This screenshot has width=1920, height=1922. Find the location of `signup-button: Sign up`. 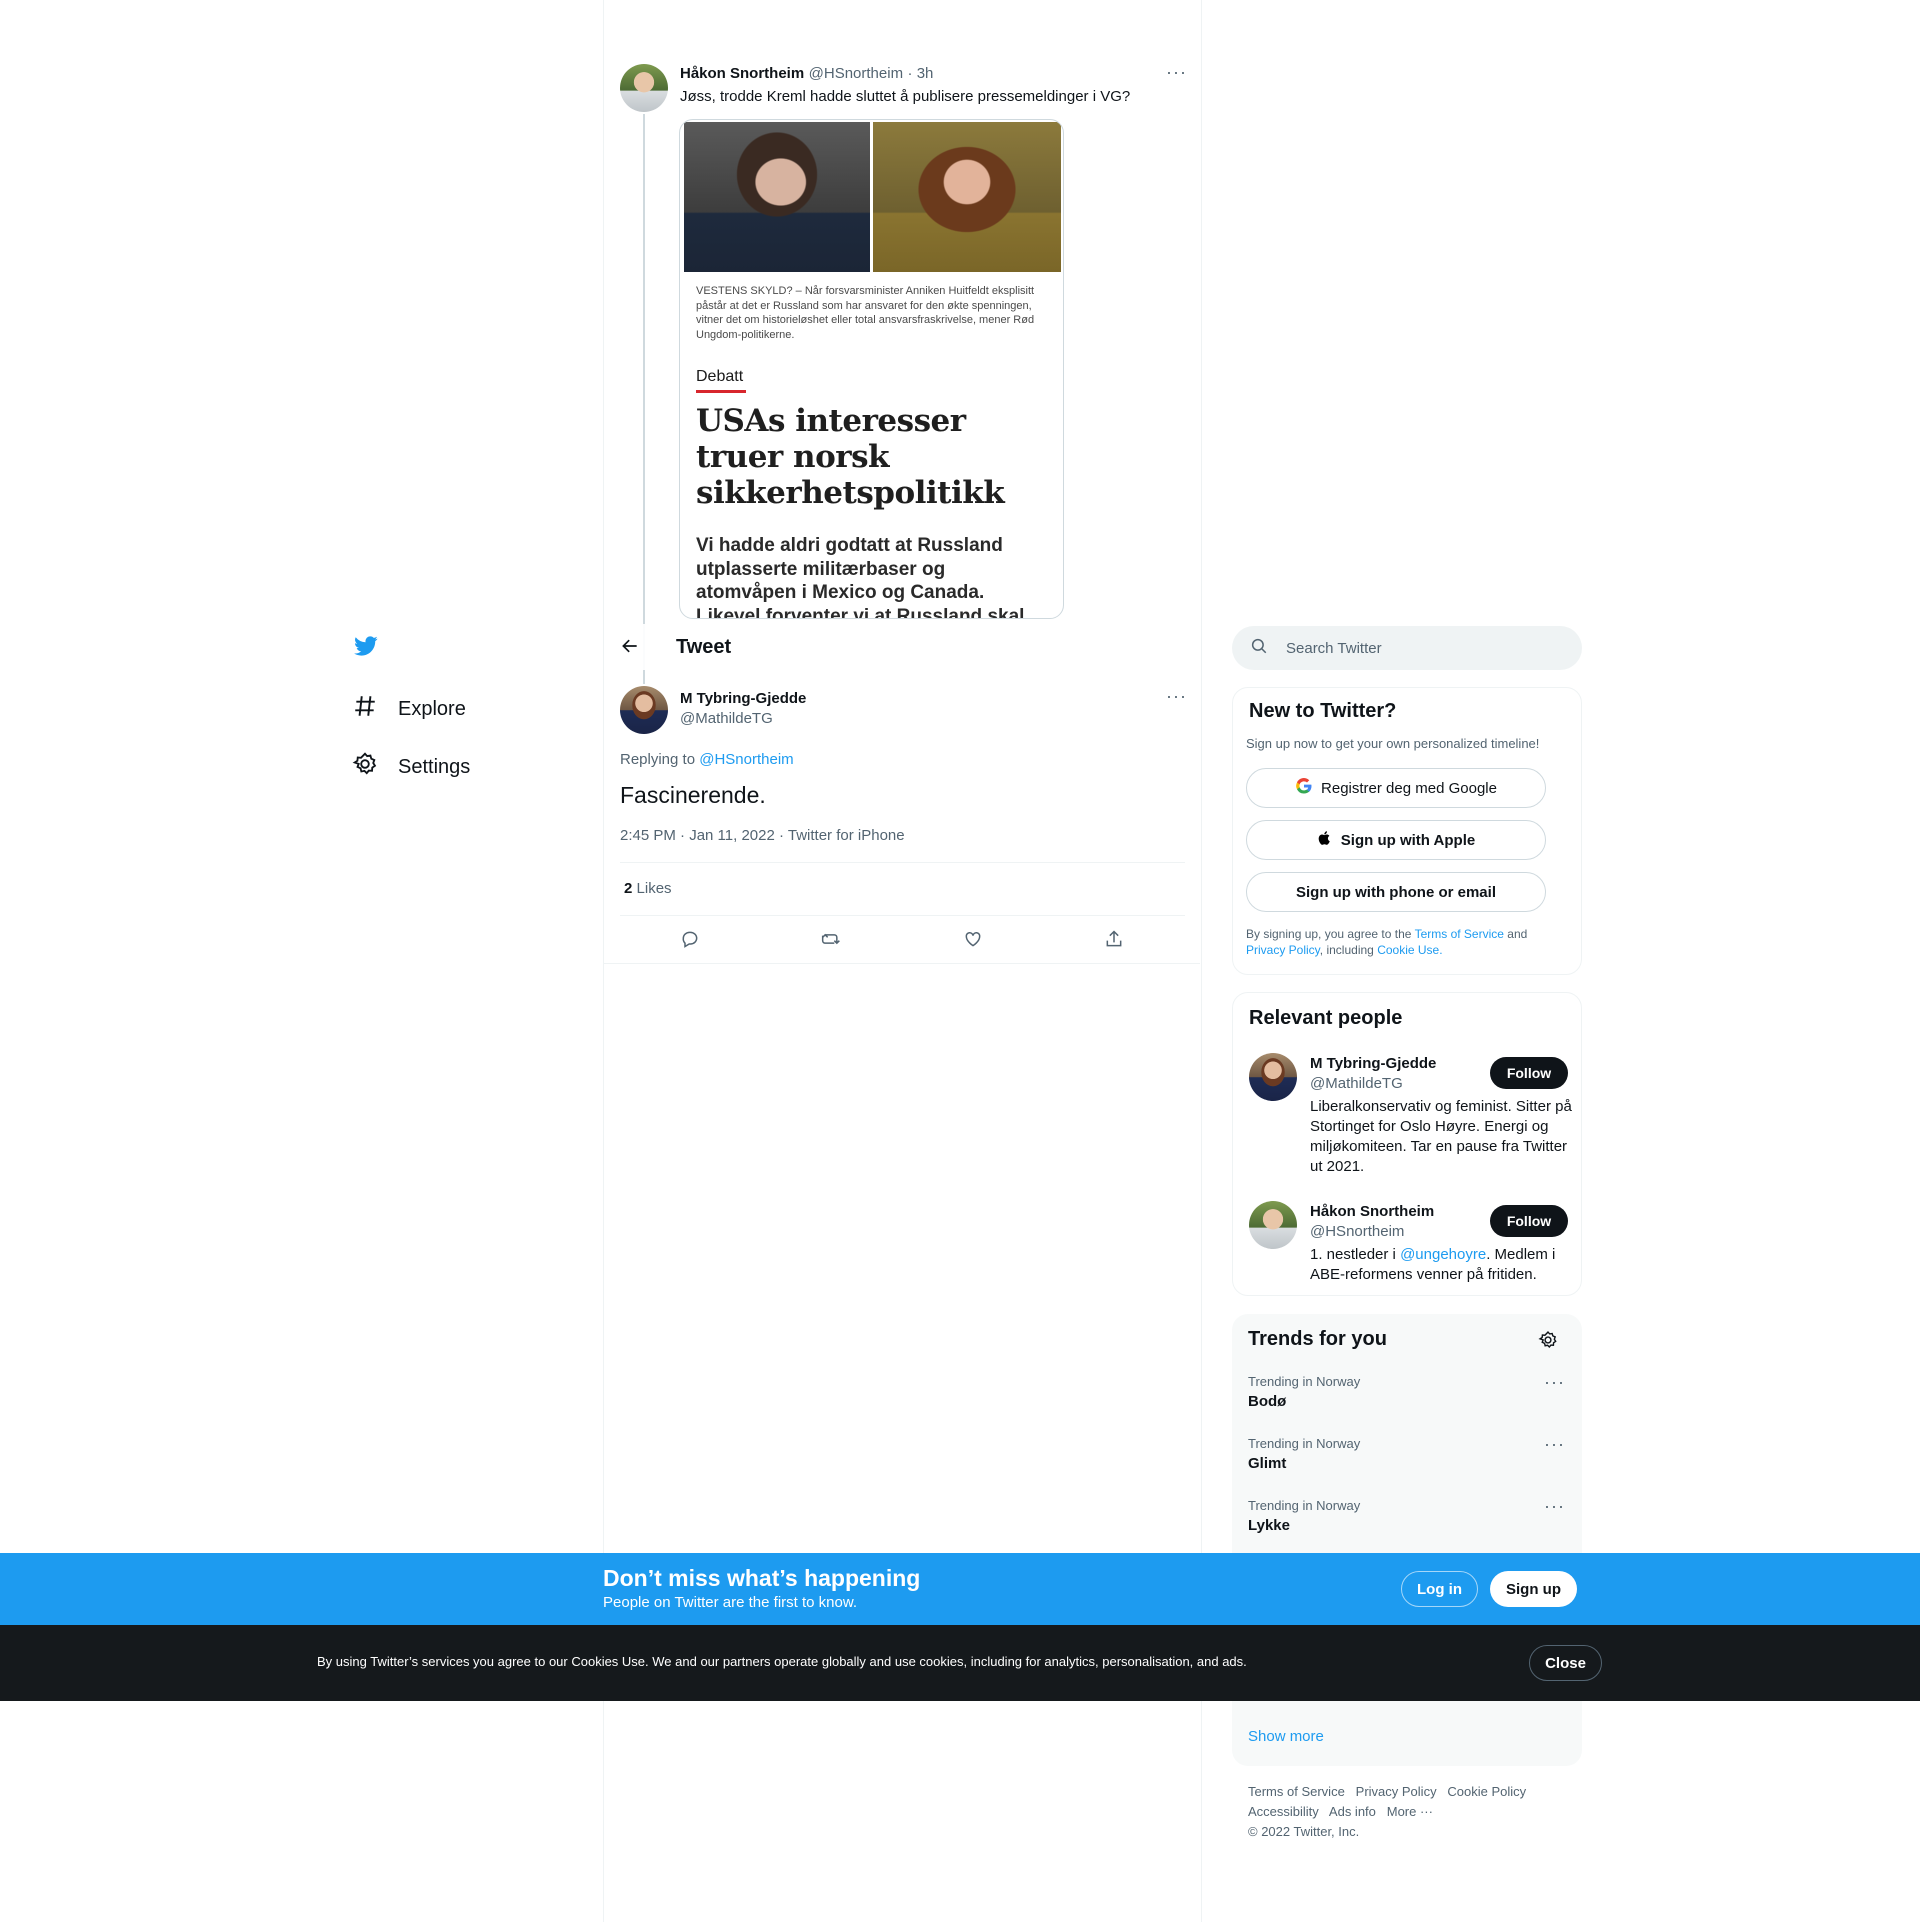

signup-button: Sign up is located at coordinates (1533, 1589).